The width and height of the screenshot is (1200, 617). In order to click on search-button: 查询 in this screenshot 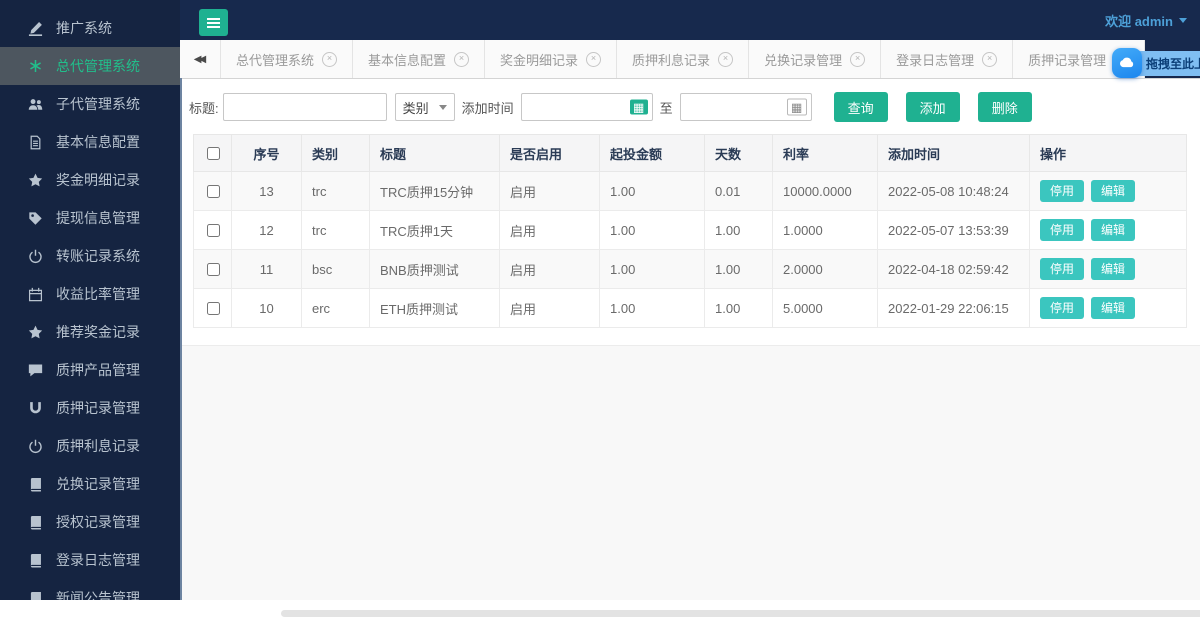, I will do `click(860, 107)`.